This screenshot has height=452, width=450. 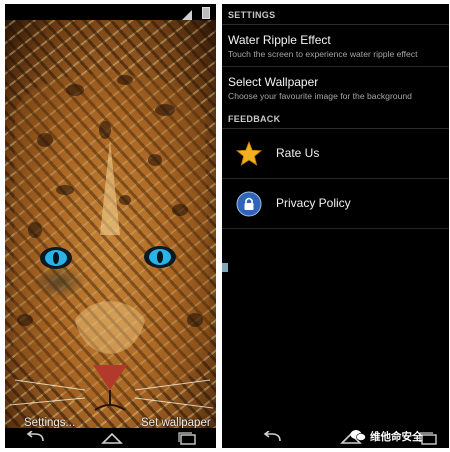 What do you see at coordinates (56, 258) in the screenshot?
I see `left-eye` at bounding box center [56, 258].